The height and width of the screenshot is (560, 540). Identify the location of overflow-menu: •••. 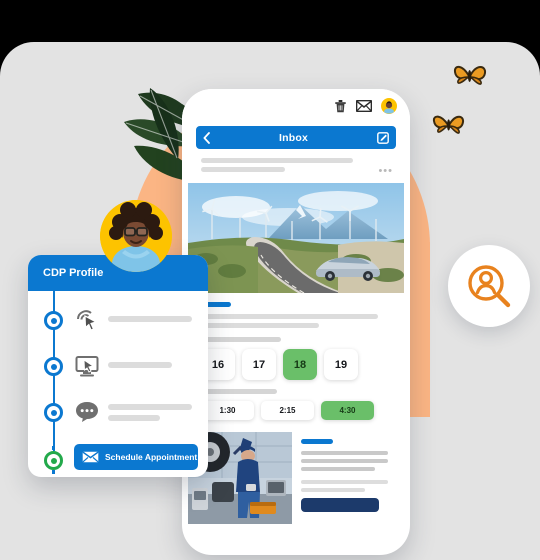
(385, 171).